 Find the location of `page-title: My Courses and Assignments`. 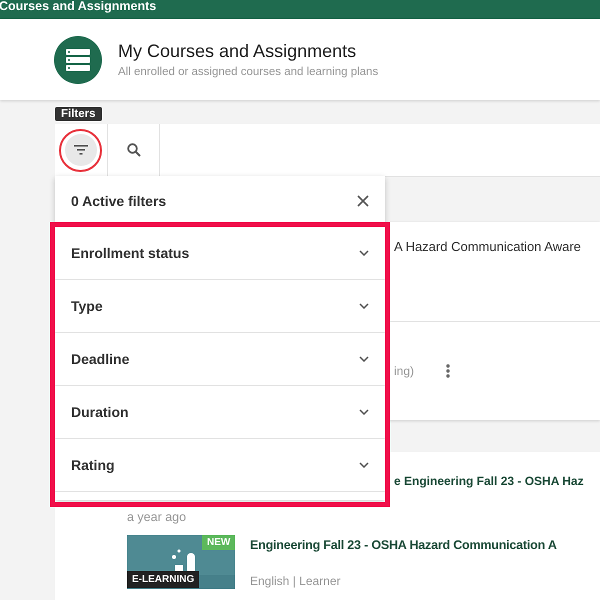

page-title: My Courses and Assignments is located at coordinates (238, 51).